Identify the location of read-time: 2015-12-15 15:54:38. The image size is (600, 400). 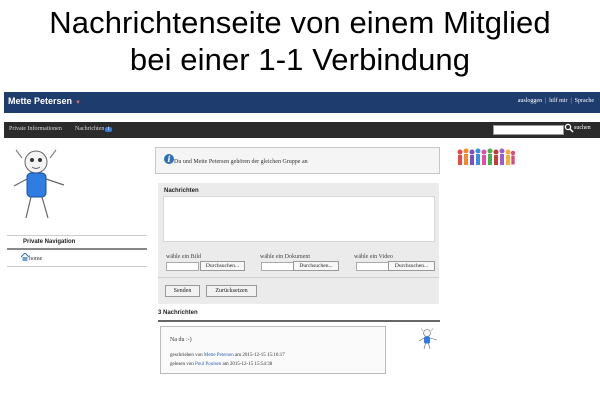
(251, 364).